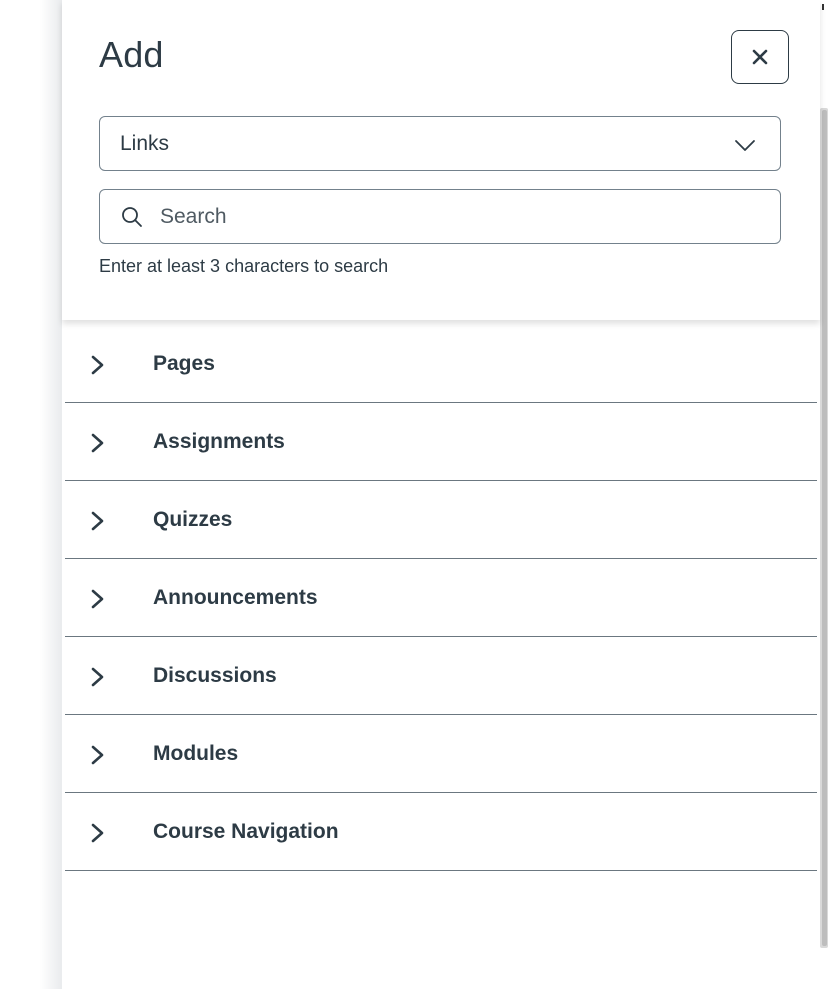 The image size is (828, 989). Describe the element at coordinates (440, 143) in the screenshot. I see `content-type-select: Links` at that location.